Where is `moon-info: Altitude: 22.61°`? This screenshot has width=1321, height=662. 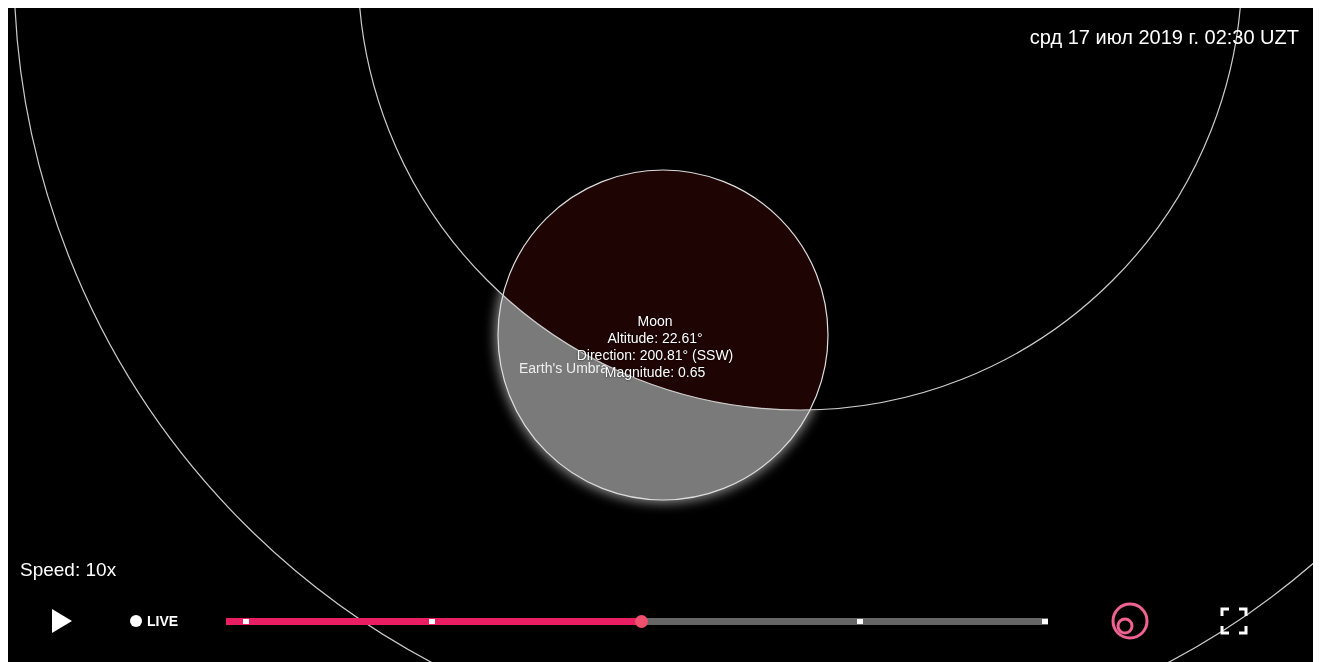 moon-info: Altitude: 22.61° is located at coordinates (655, 338).